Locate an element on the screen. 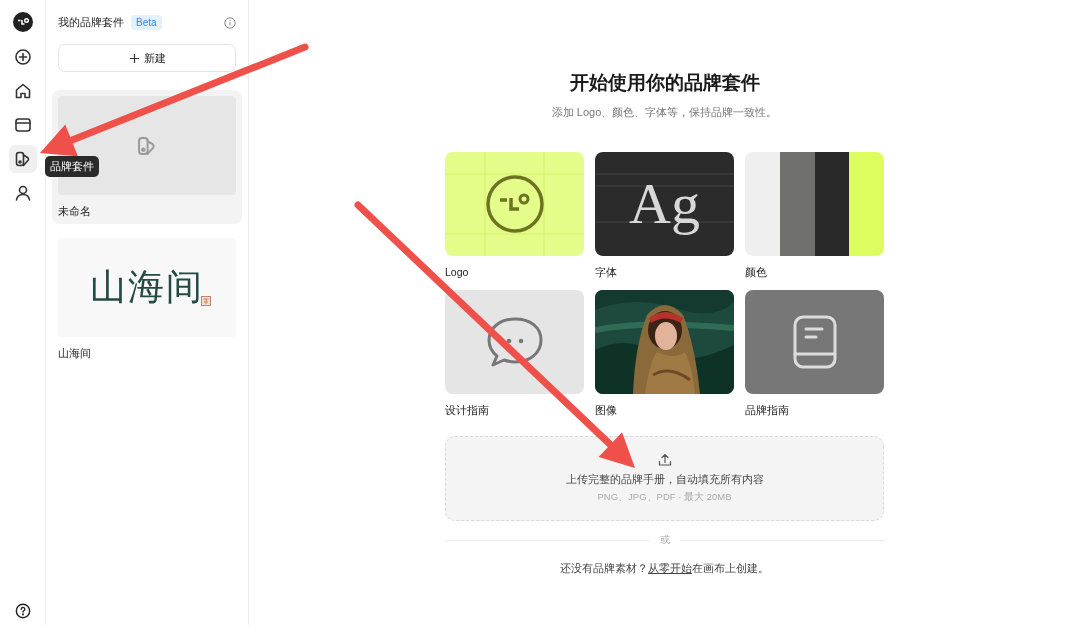  card-label: 字体 is located at coordinates (606, 273).